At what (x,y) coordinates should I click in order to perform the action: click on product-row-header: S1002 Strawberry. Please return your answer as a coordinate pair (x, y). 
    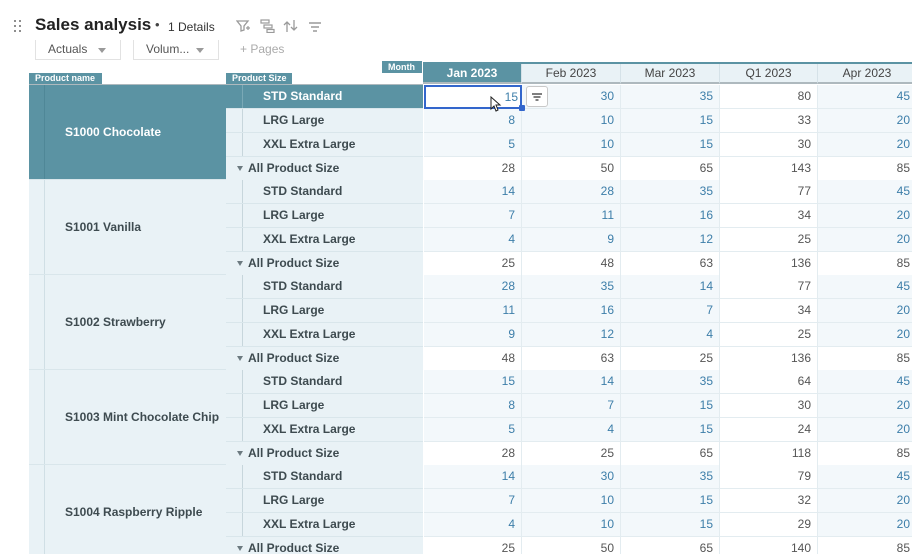
    Looking at the image, I should click on (127, 322).